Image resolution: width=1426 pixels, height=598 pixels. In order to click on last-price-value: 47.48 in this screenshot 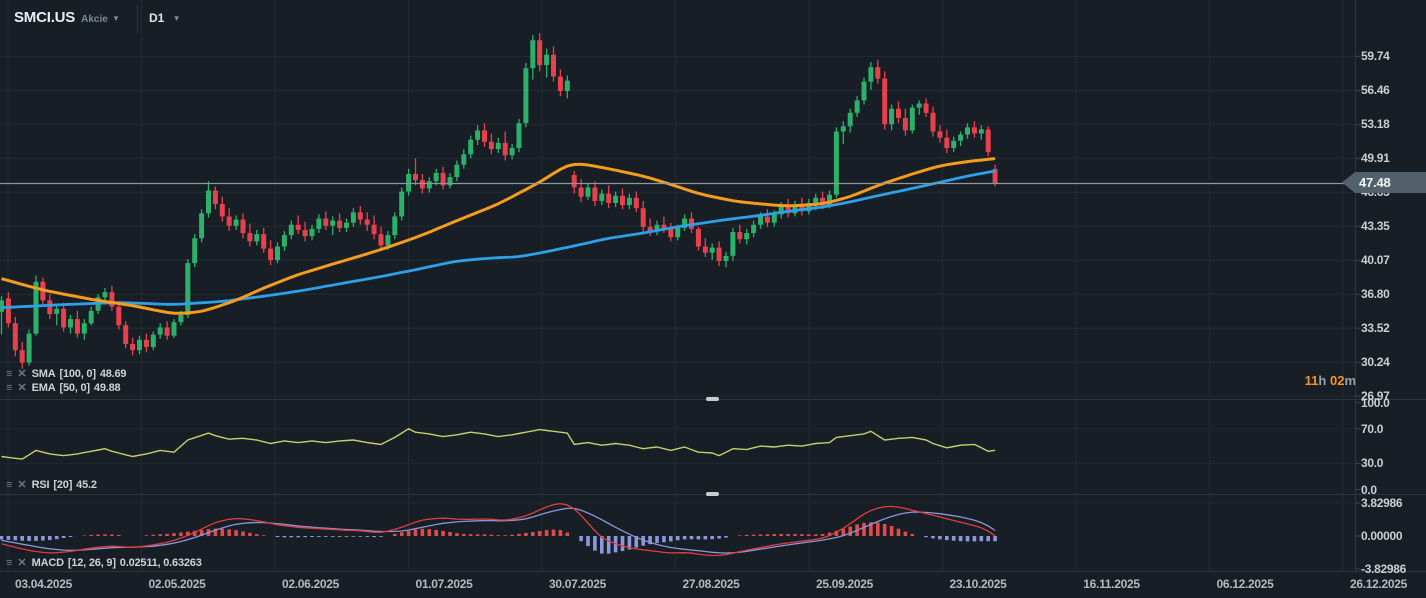, I will do `click(1375, 182)`.